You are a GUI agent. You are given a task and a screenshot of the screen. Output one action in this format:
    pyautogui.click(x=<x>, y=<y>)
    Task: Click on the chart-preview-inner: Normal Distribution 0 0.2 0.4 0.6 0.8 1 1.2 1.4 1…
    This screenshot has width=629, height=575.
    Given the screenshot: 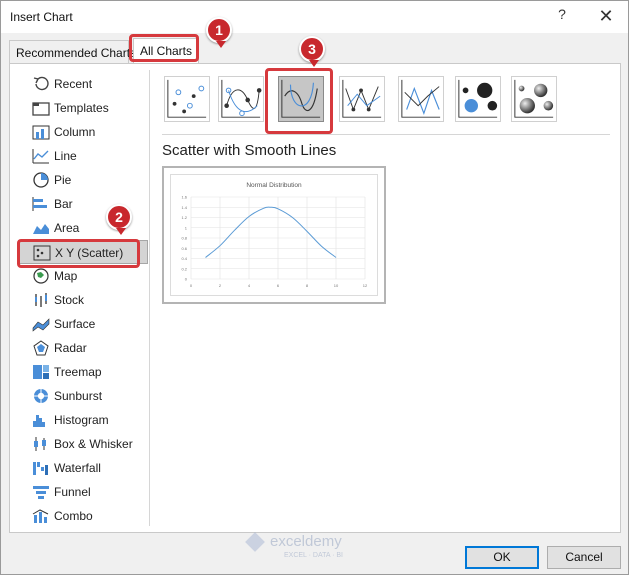 What is the action you would take?
    pyautogui.click(x=274, y=235)
    